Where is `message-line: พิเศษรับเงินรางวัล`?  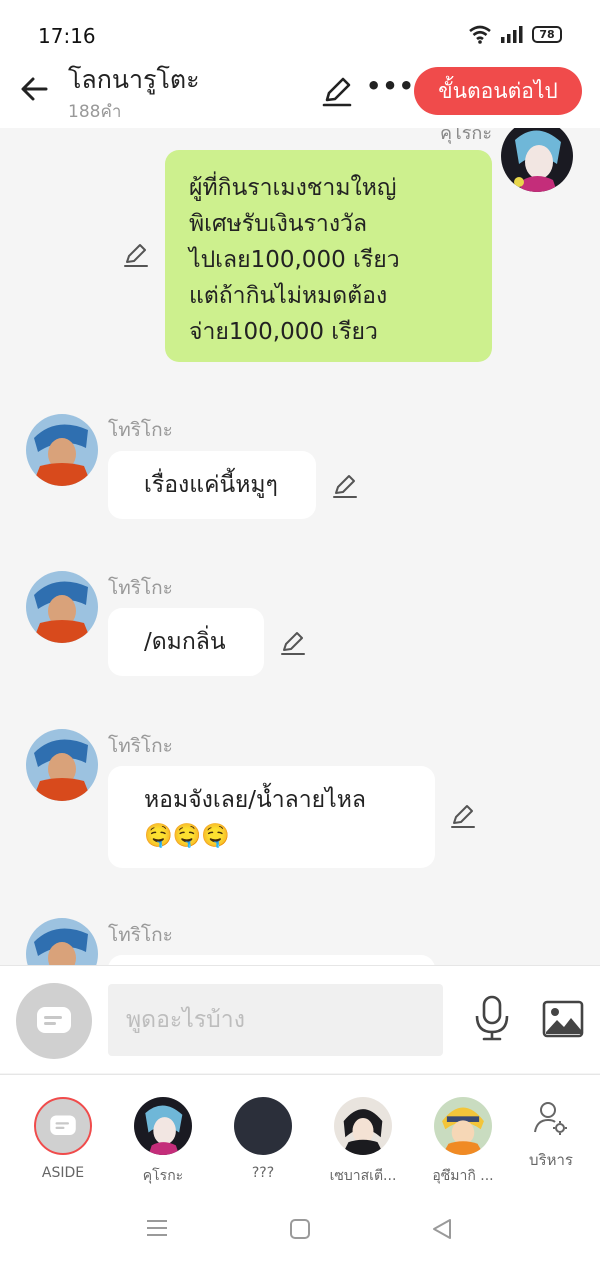
message-line: พิเศษรับเงินรางวัล is located at coordinates (278, 224).